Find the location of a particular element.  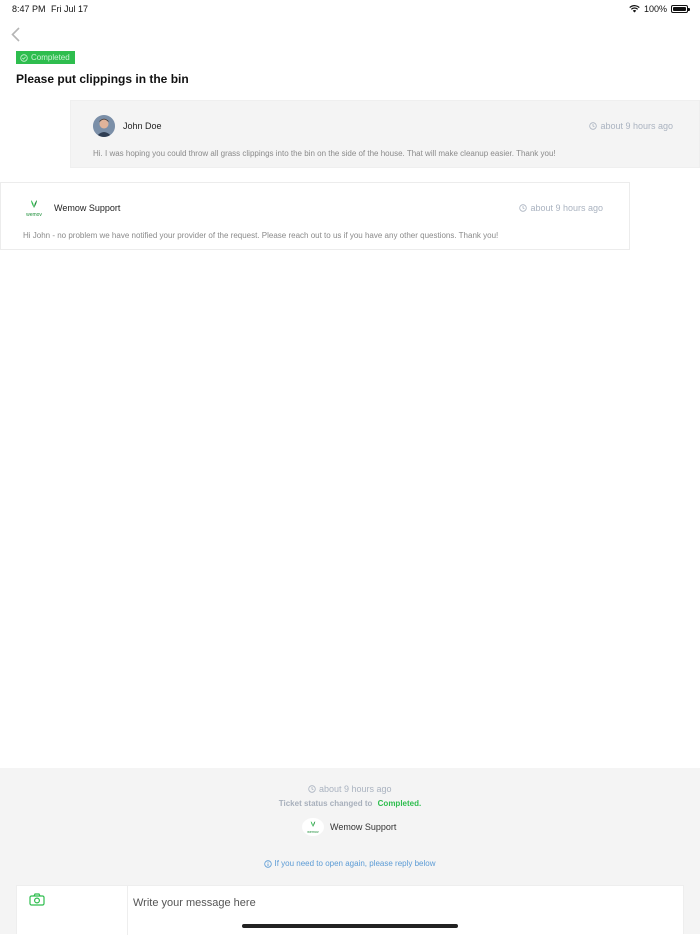

back-chevron-icon is located at coordinates (15, 34).